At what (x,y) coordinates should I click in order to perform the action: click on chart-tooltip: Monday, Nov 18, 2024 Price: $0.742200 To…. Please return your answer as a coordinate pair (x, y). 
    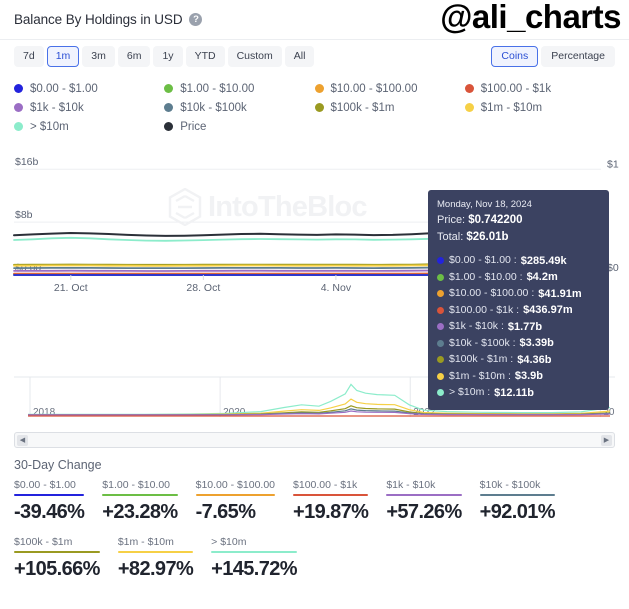
    Looking at the image, I should click on (518, 300).